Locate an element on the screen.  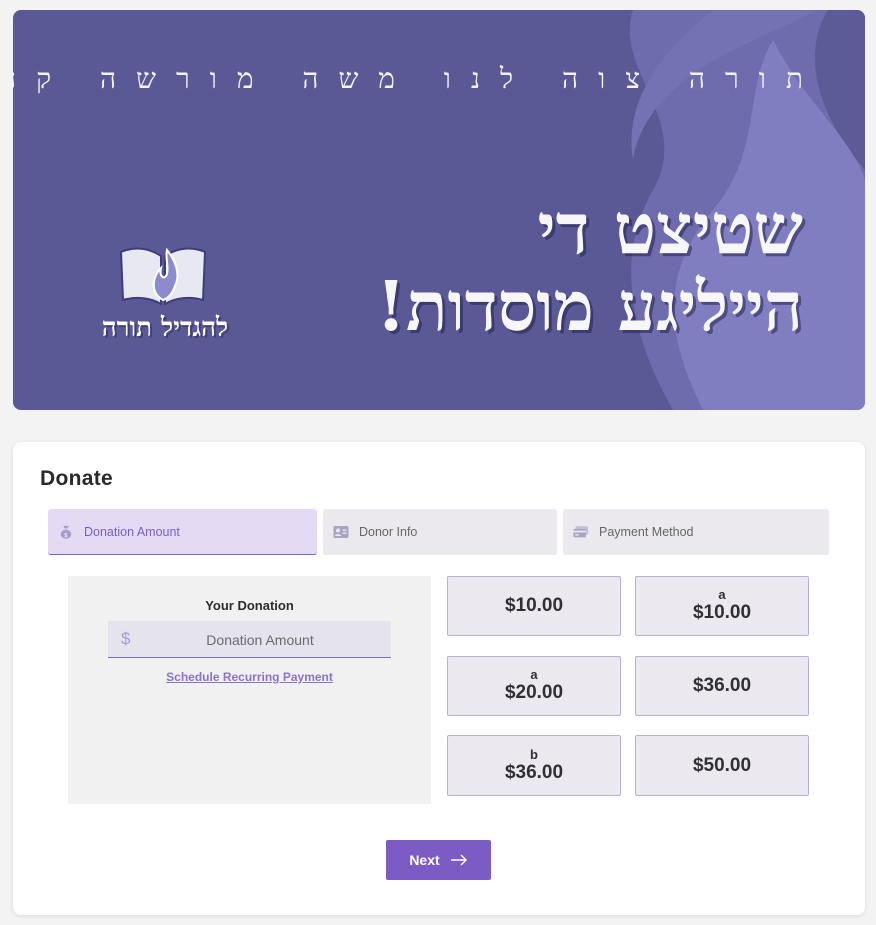
next-button: Next is located at coordinates (438, 860).